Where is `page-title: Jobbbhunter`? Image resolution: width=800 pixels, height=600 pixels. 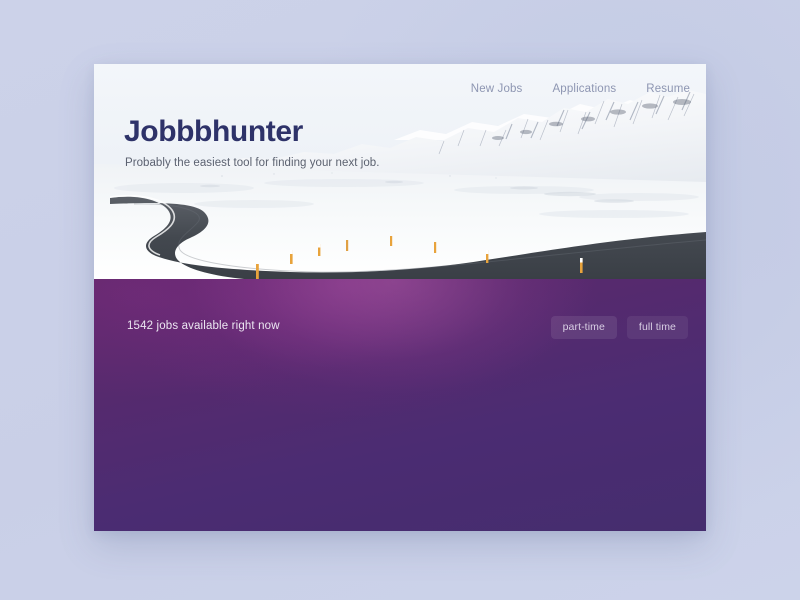
page-title: Jobbbhunter is located at coordinates (213, 131).